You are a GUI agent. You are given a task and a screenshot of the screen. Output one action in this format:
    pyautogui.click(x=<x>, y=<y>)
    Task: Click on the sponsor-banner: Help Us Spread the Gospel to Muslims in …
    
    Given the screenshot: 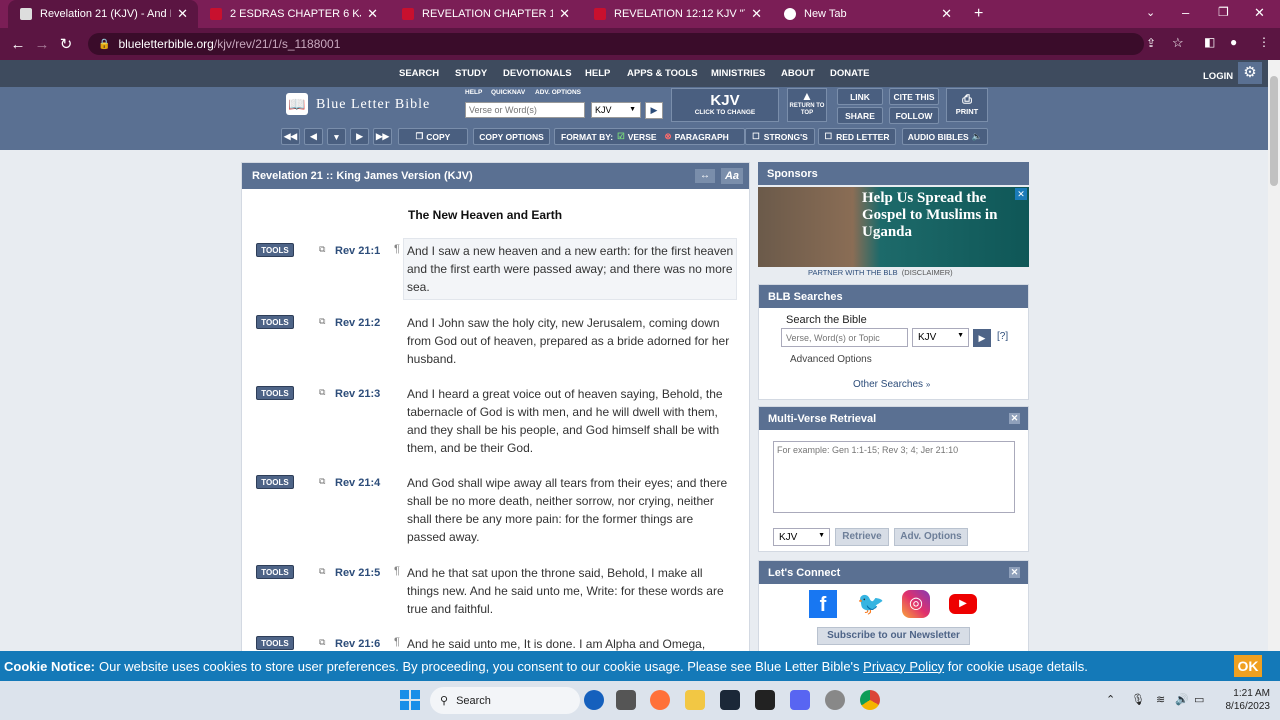 What is the action you would take?
    pyautogui.click(x=893, y=227)
    